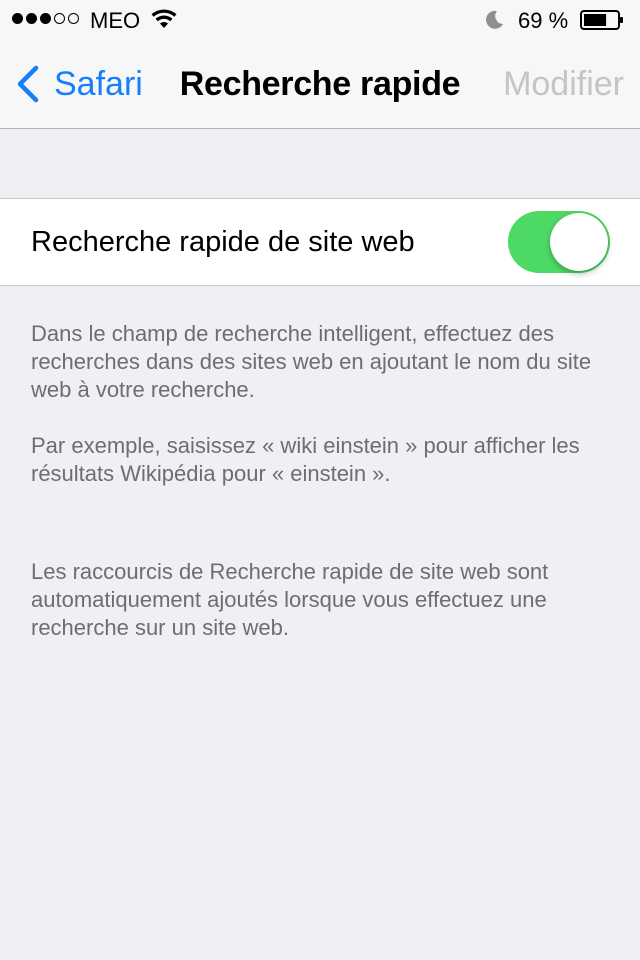 The height and width of the screenshot is (960, 640). I want to click on page-title: Recherche rapide, so click(320, 84).